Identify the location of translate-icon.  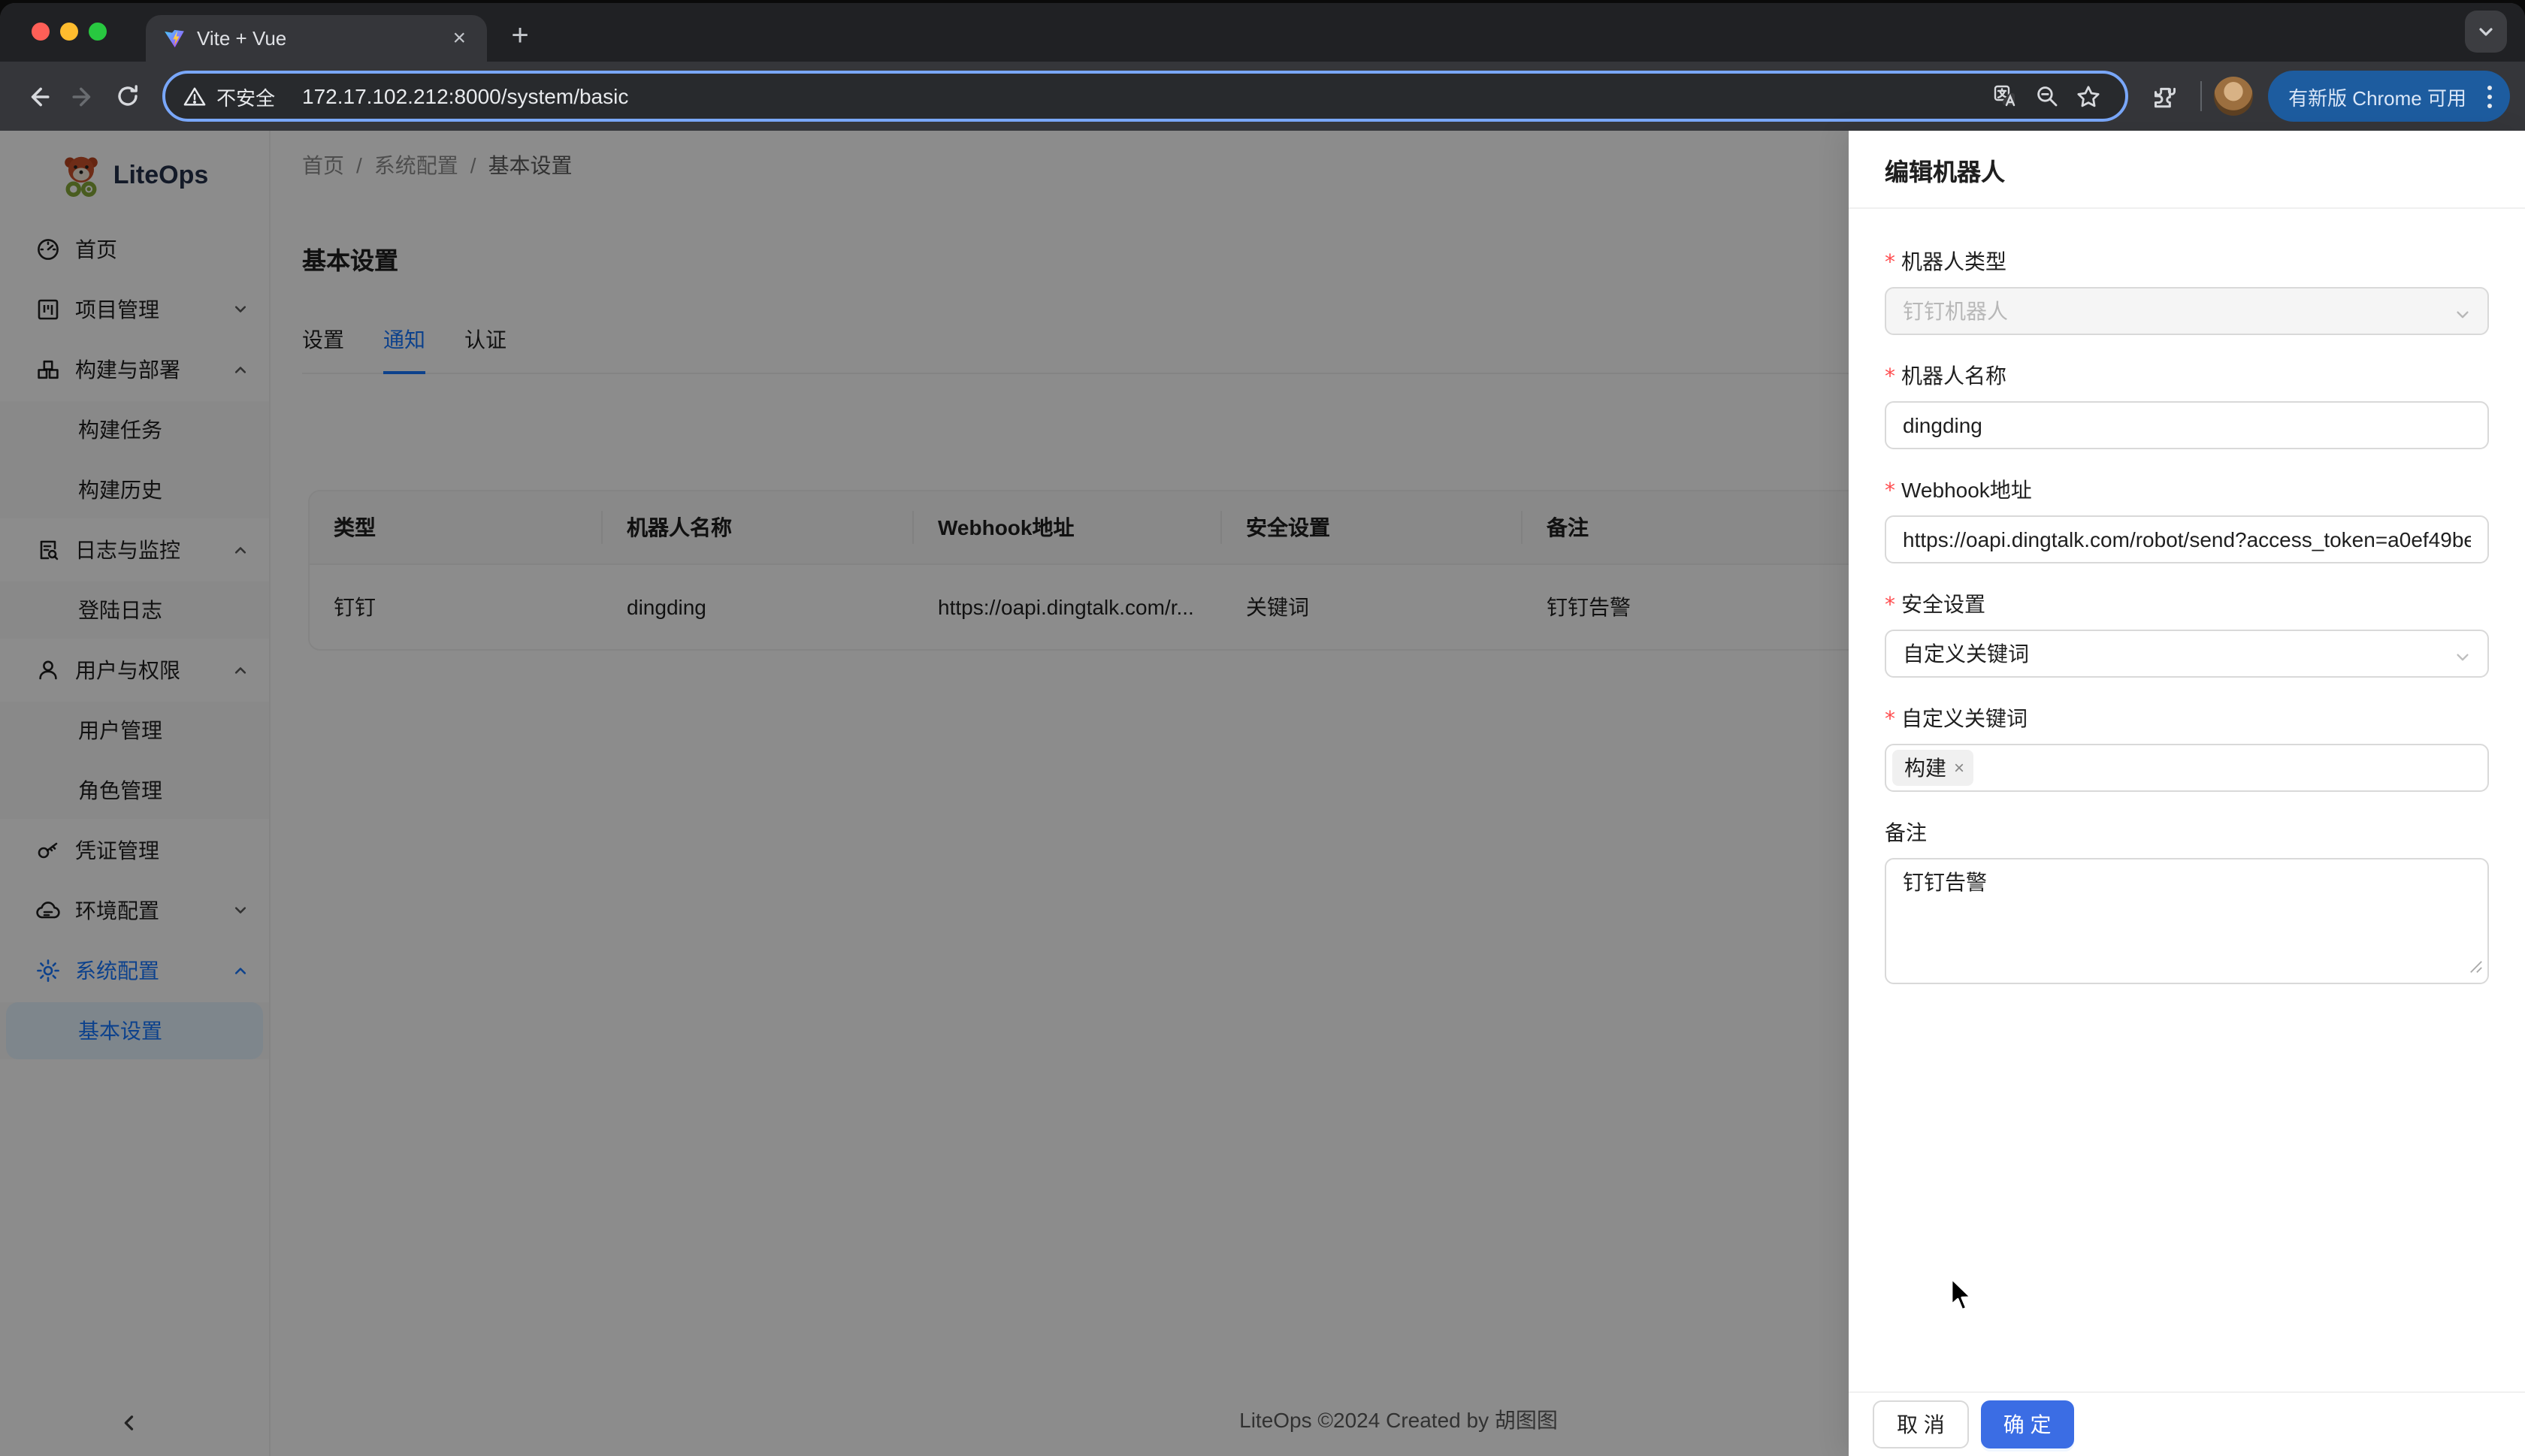
(2004, 96).